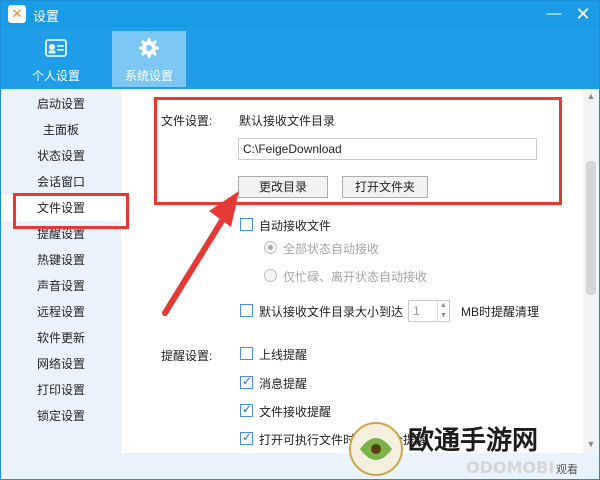 This screenshot has width=600, height=480. What do you see at coordinates (416, 311) in the screenshot?
I see `size-limit-value: 1` at bounding box center [416, 311].